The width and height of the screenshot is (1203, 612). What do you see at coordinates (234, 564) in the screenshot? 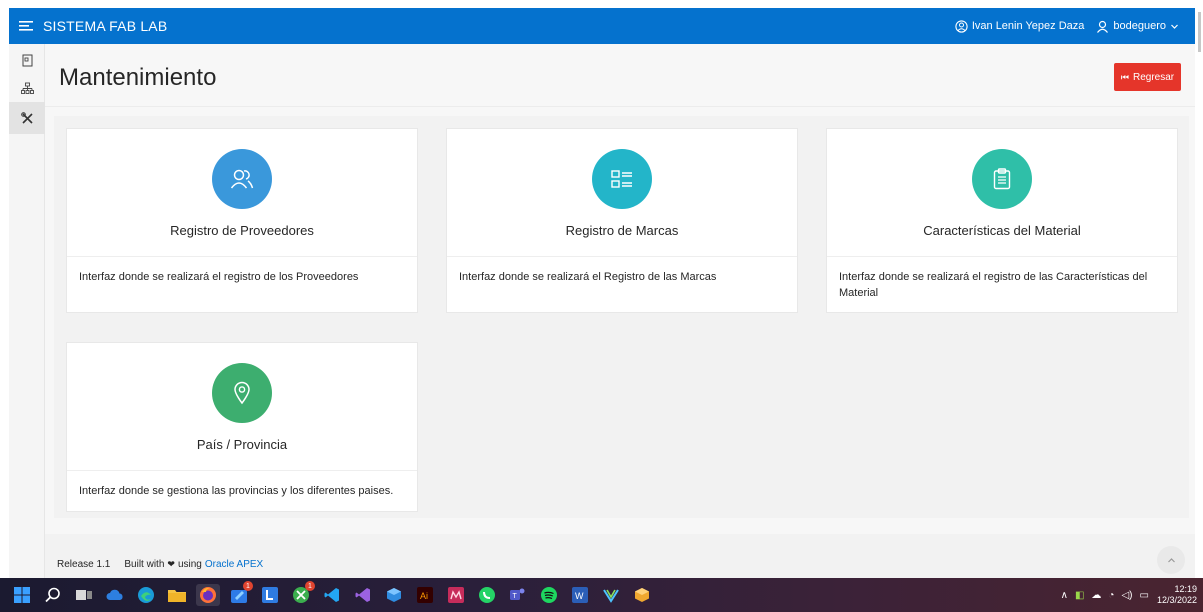
I see `oracle-apex-link: Oracle APEX` at bounding box center [234, 564].